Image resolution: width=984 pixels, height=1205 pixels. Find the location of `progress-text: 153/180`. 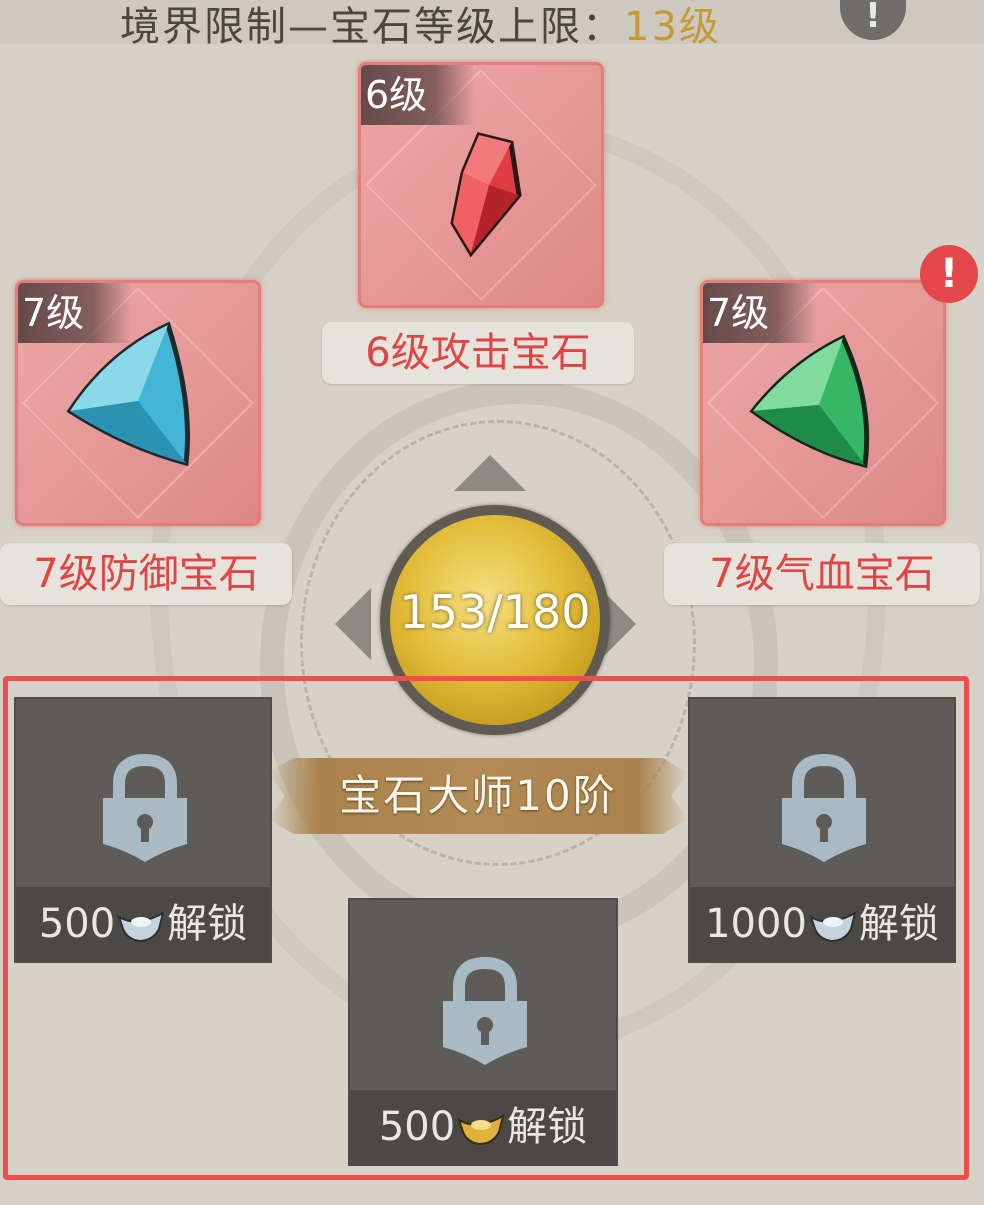

progress-text: 153/180 is located at coordinates (495, 612).